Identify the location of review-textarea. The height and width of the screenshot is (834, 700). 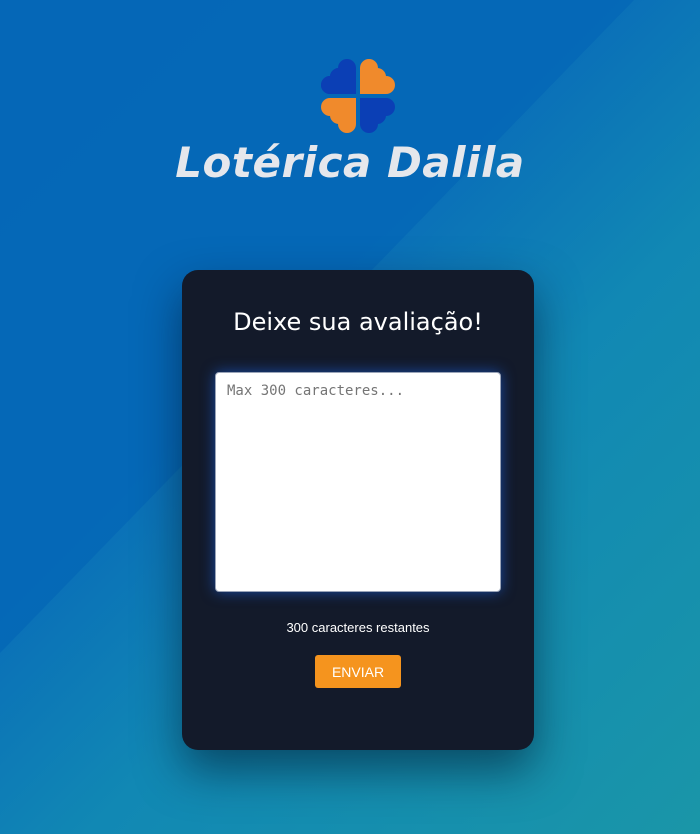
(358, 482).